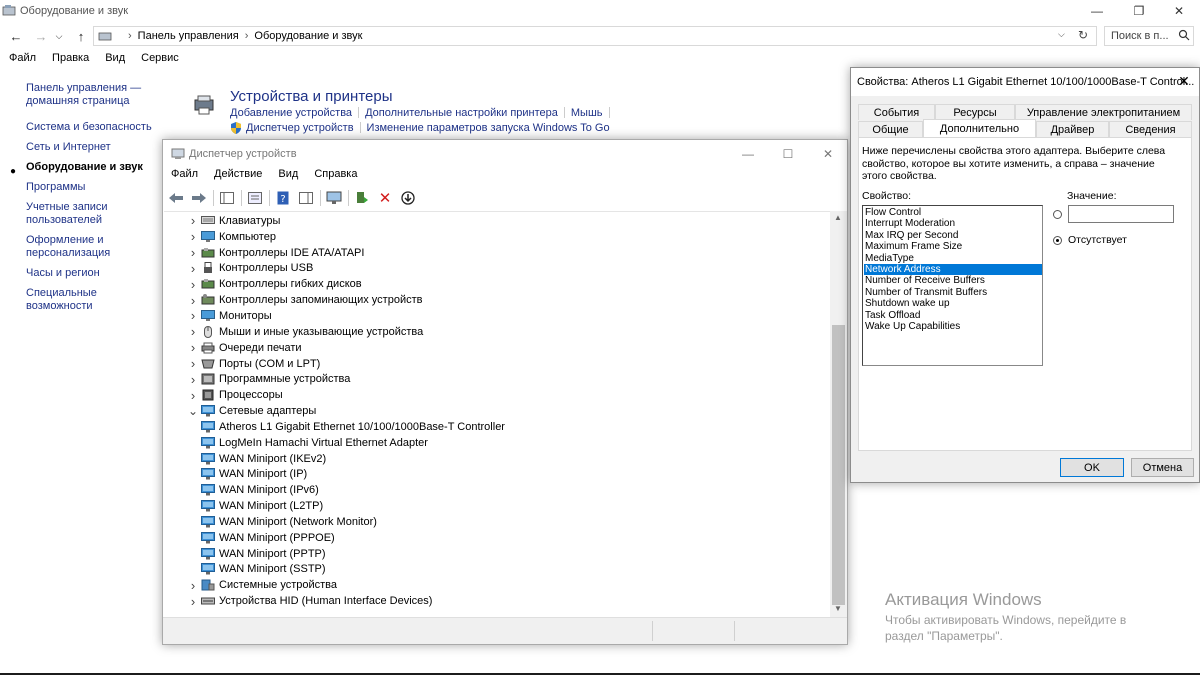 The width and height of the screenshot is (1200, 675). Describe the element at coordinates (1057, 240) in the screenshot. I see `absent-radio` at that location.